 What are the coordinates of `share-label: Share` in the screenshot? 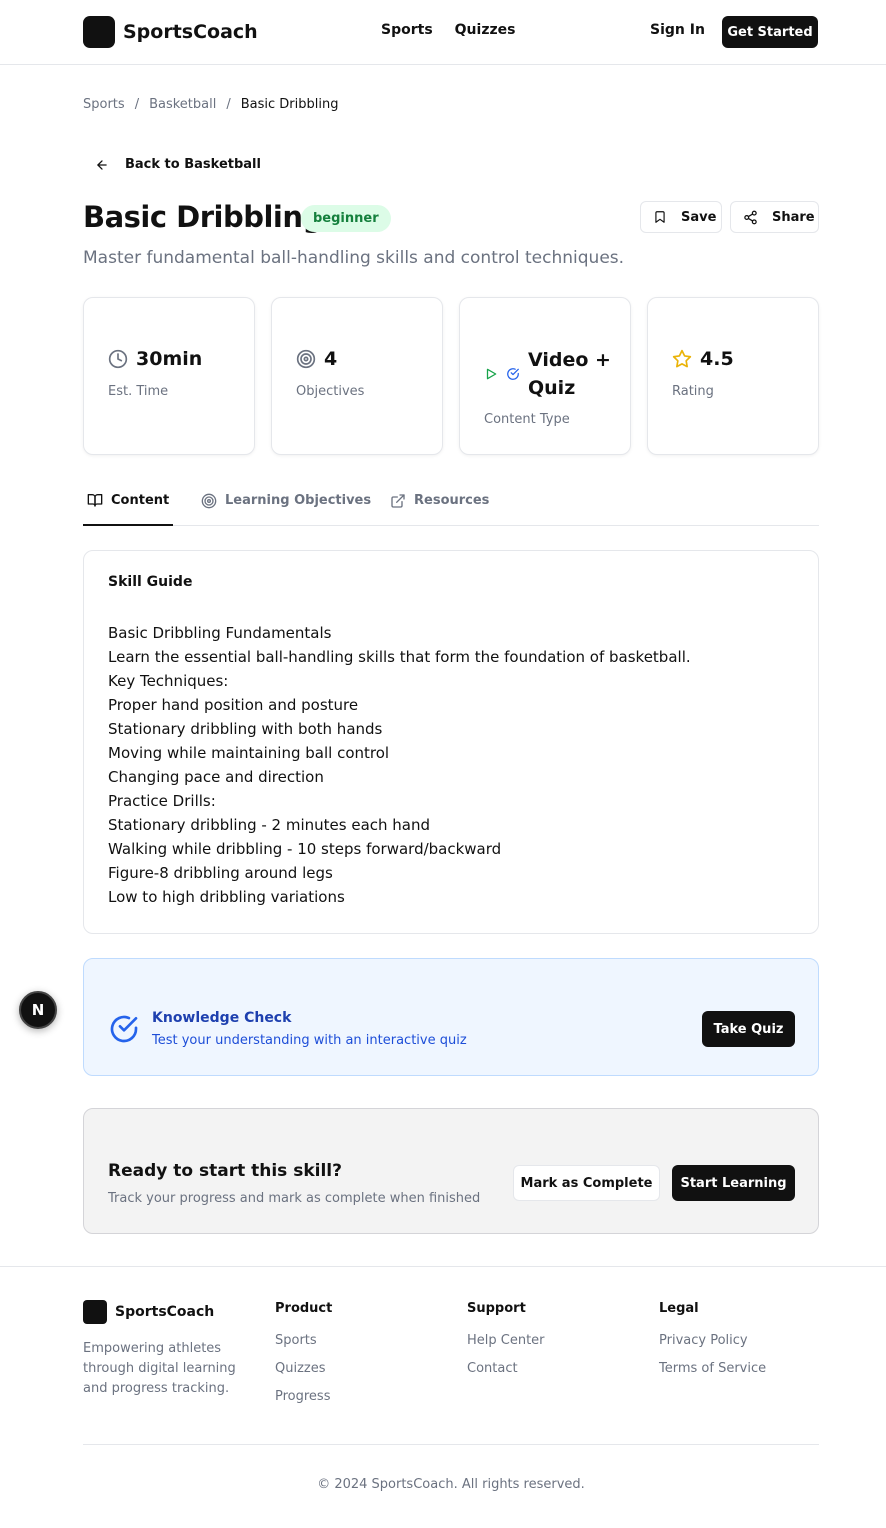 It's located at (793, 217).